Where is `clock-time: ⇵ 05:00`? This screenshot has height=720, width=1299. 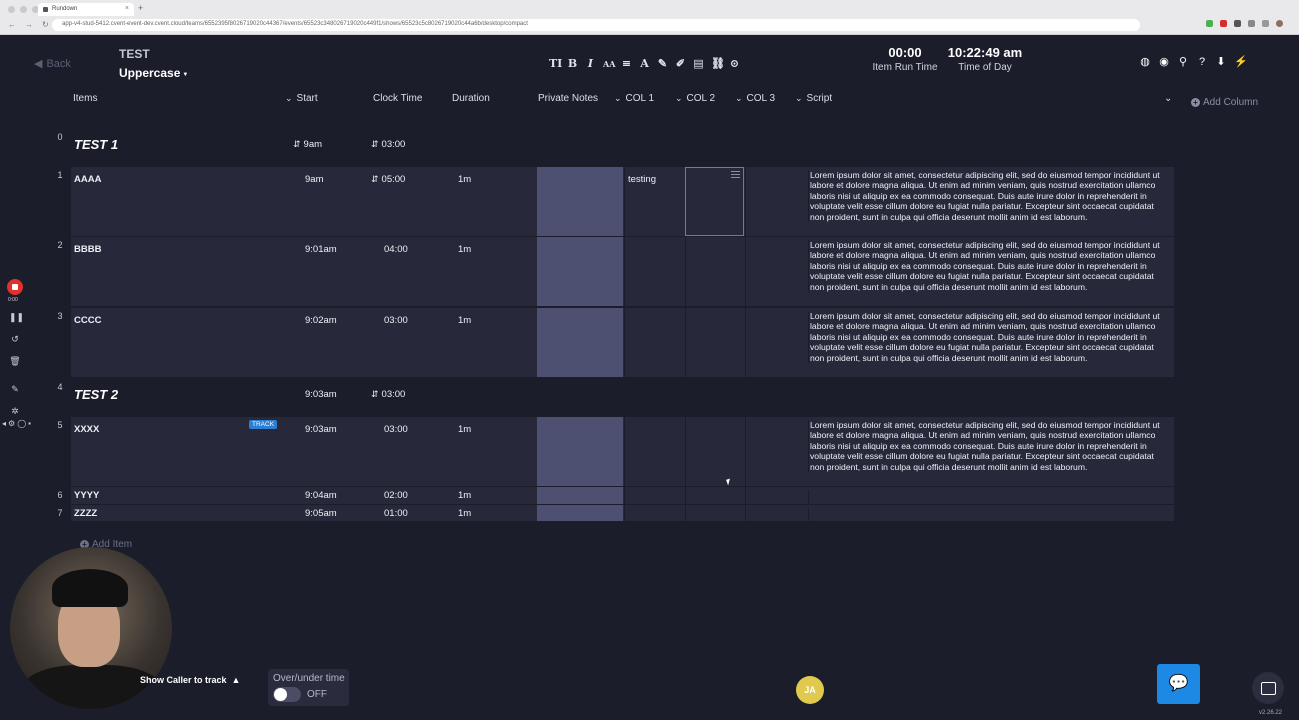 clock-time: ⇵ 05:00 is located at coordinates (388, 179).